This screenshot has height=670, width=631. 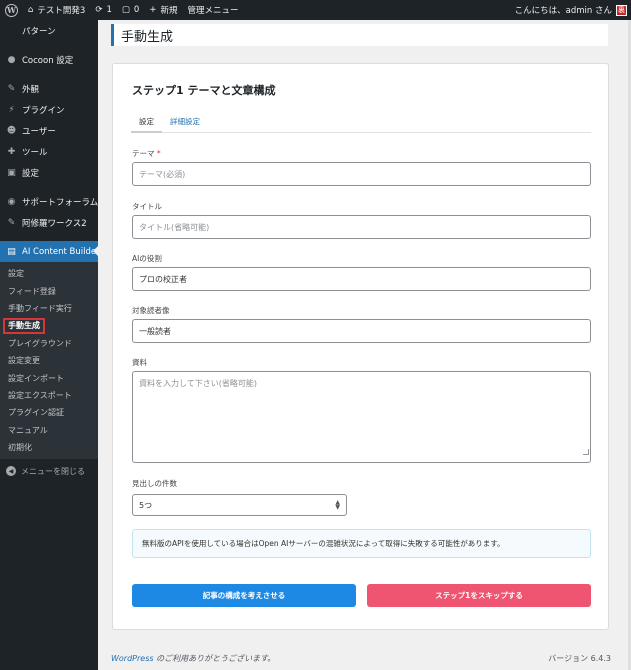 What do you see at coordinates (361, 174) in the screenshot?
I see `theme-input: テーマ(必須)` at bounding box center [361, 174].